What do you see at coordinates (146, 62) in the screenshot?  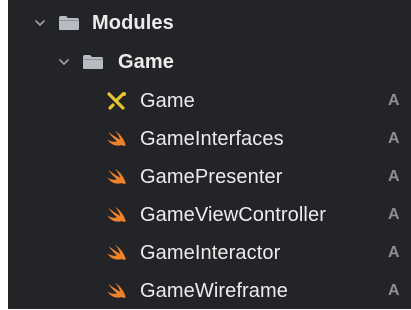 I see `group-label: Game` at bounding box center [146, 62].